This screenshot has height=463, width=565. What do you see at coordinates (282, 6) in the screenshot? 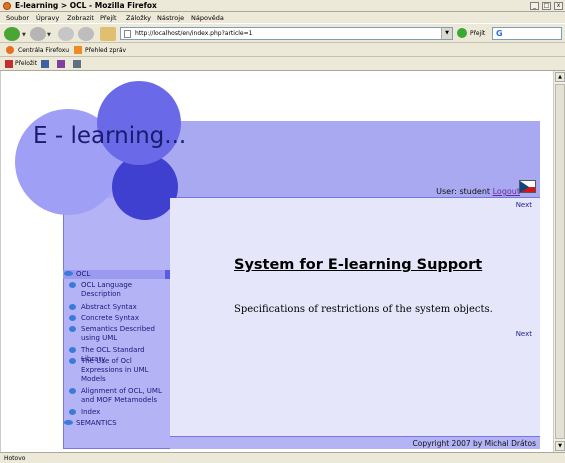
I see `window-titlebar: E-learning > OCL - Mozilla Firefox _ □ x` at bounding box center [282, 6].